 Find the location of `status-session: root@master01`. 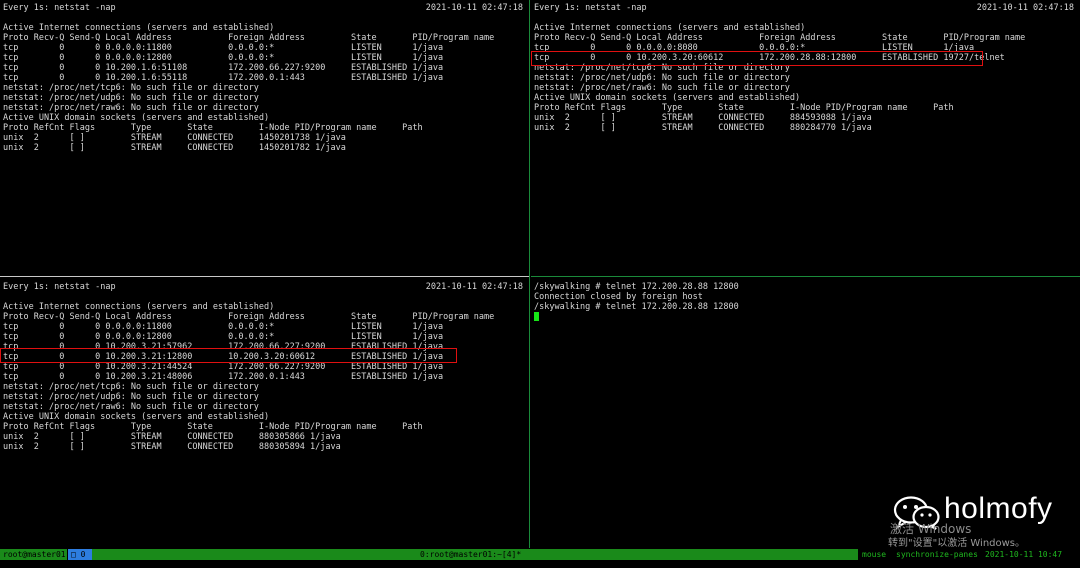

status-session: root@master01 is located at coordinates (33, 554).